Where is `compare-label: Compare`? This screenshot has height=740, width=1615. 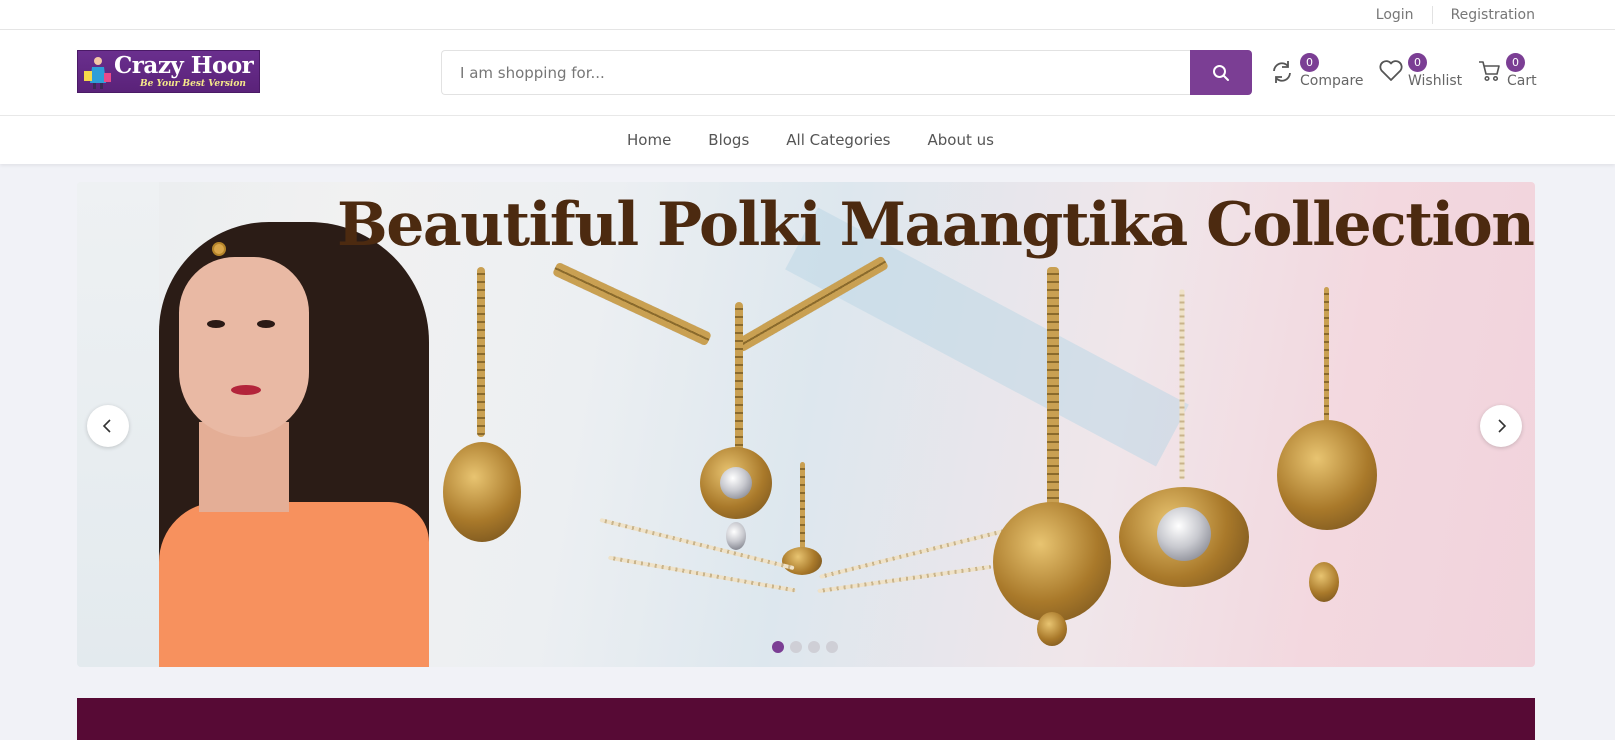 compare-label: Compare is located at coordinates (1332, 81).